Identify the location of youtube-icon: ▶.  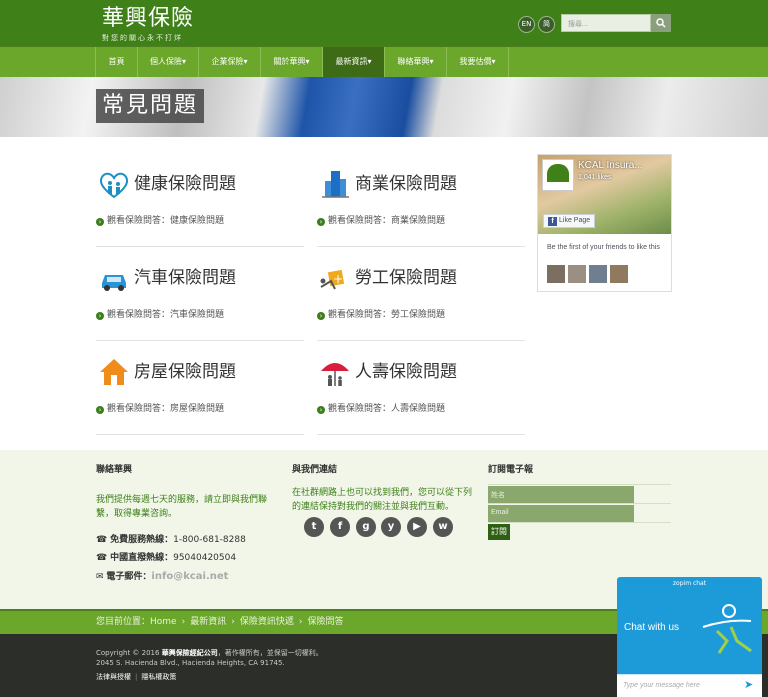
(417, 527).